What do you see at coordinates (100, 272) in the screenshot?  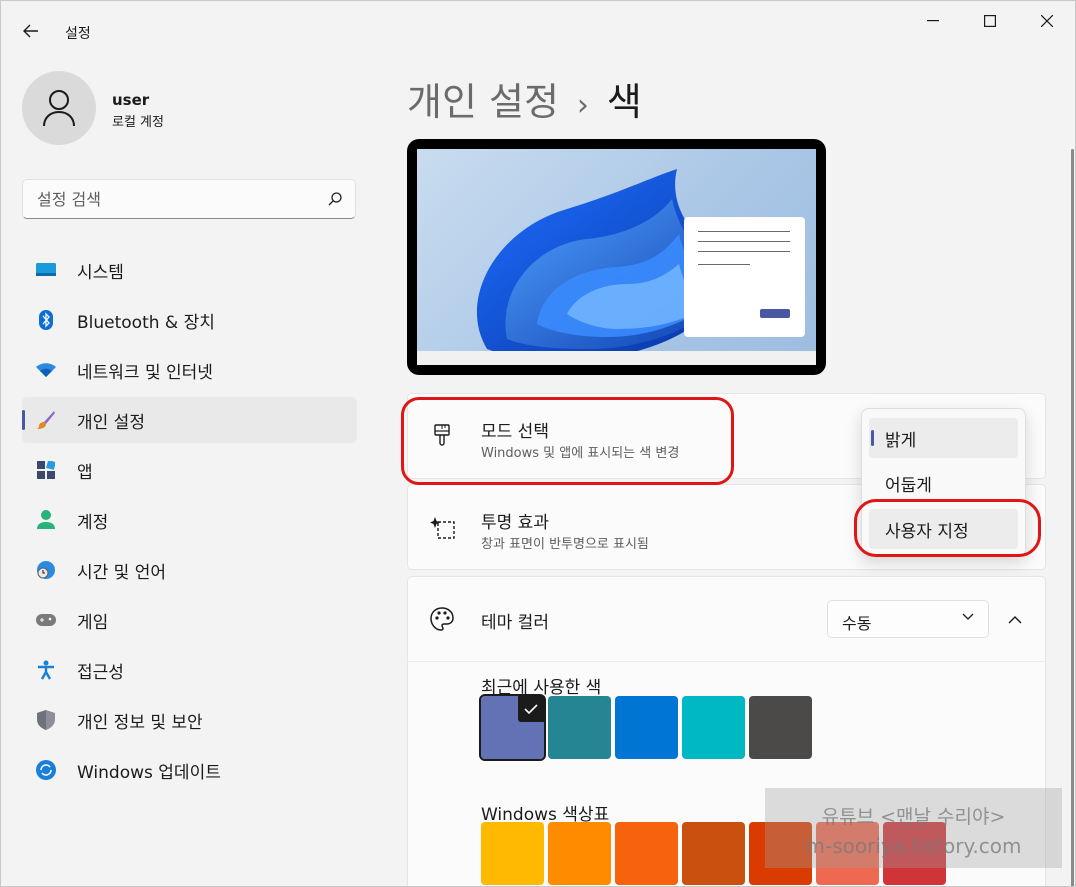 I see `sidebar-item-label: 시스템` at bounding box center [100, 272].